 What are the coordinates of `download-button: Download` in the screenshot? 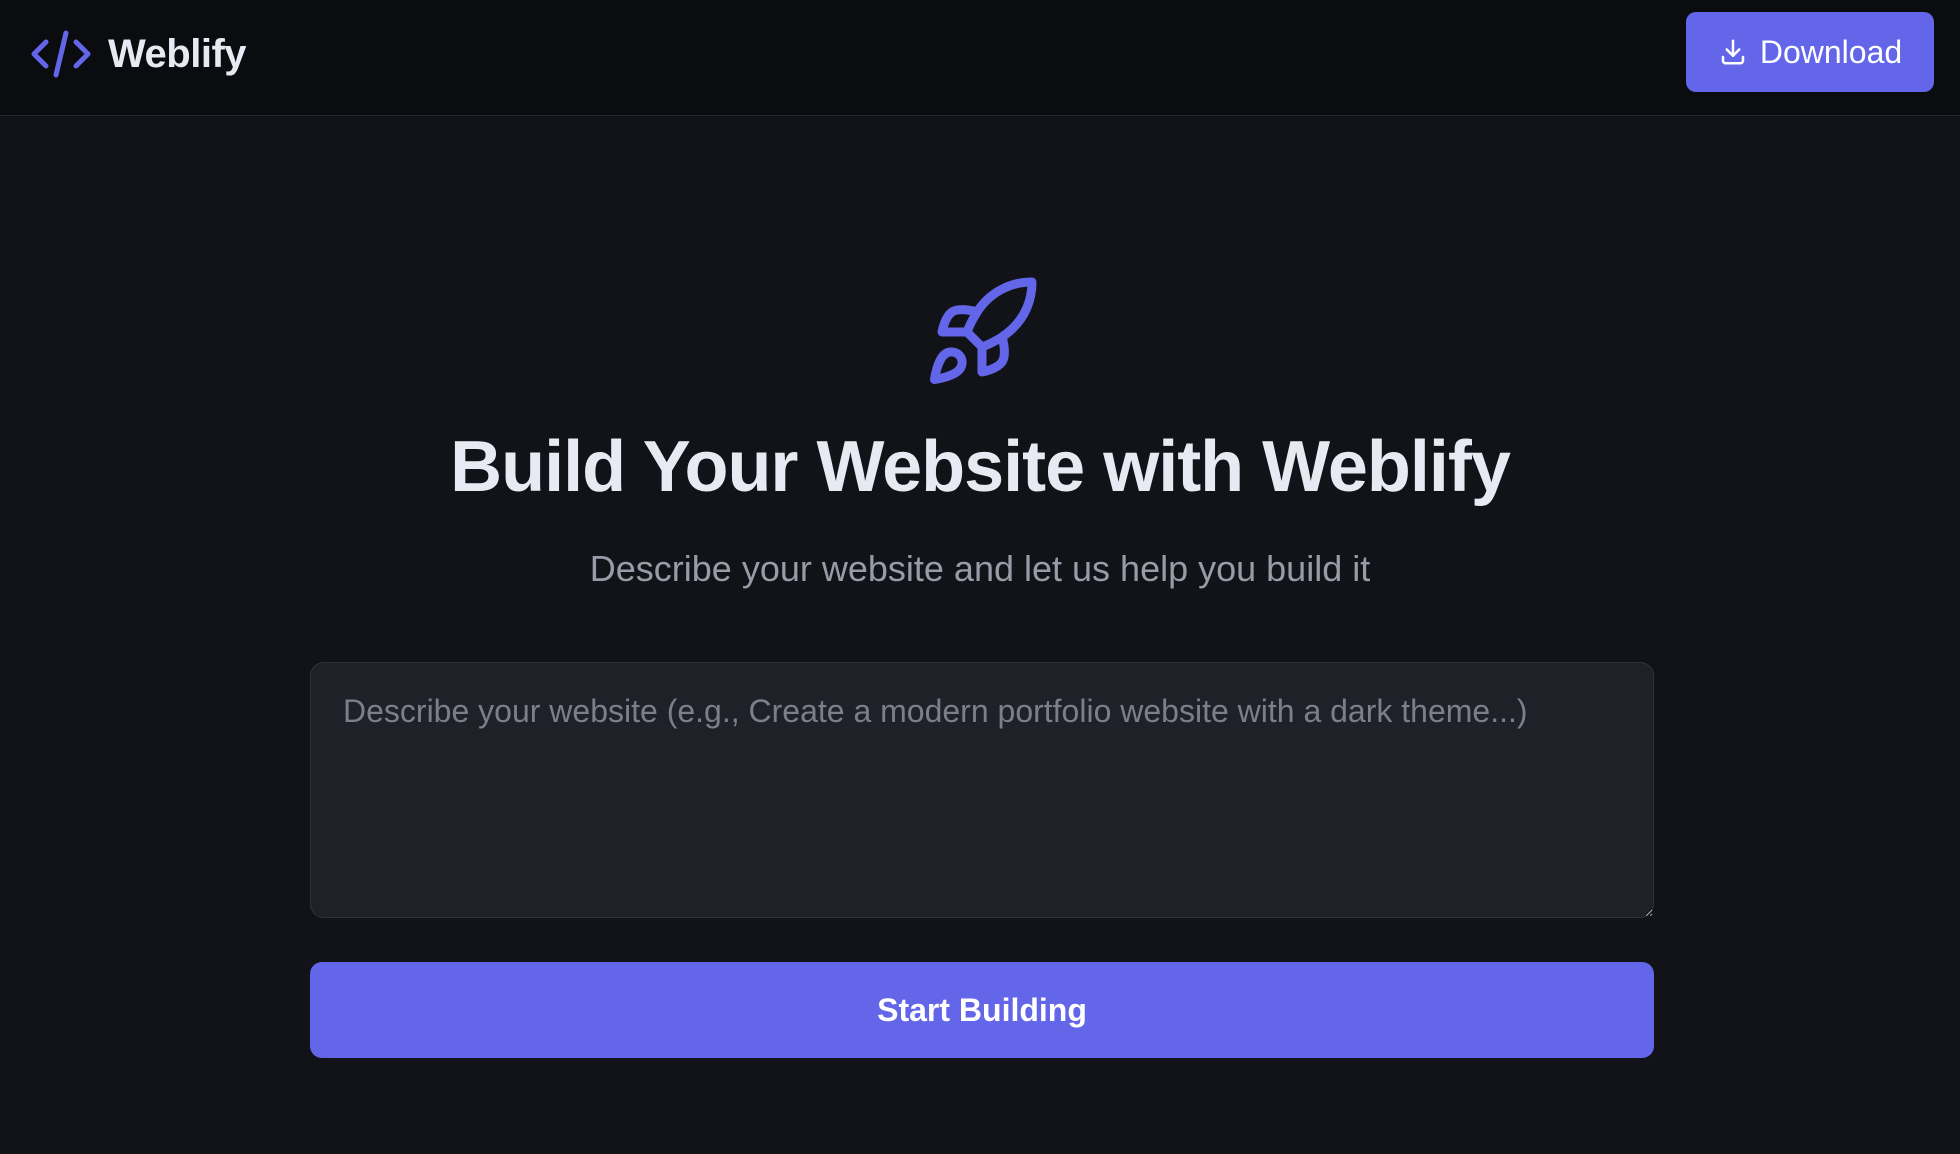 It's located at (1810, 52).